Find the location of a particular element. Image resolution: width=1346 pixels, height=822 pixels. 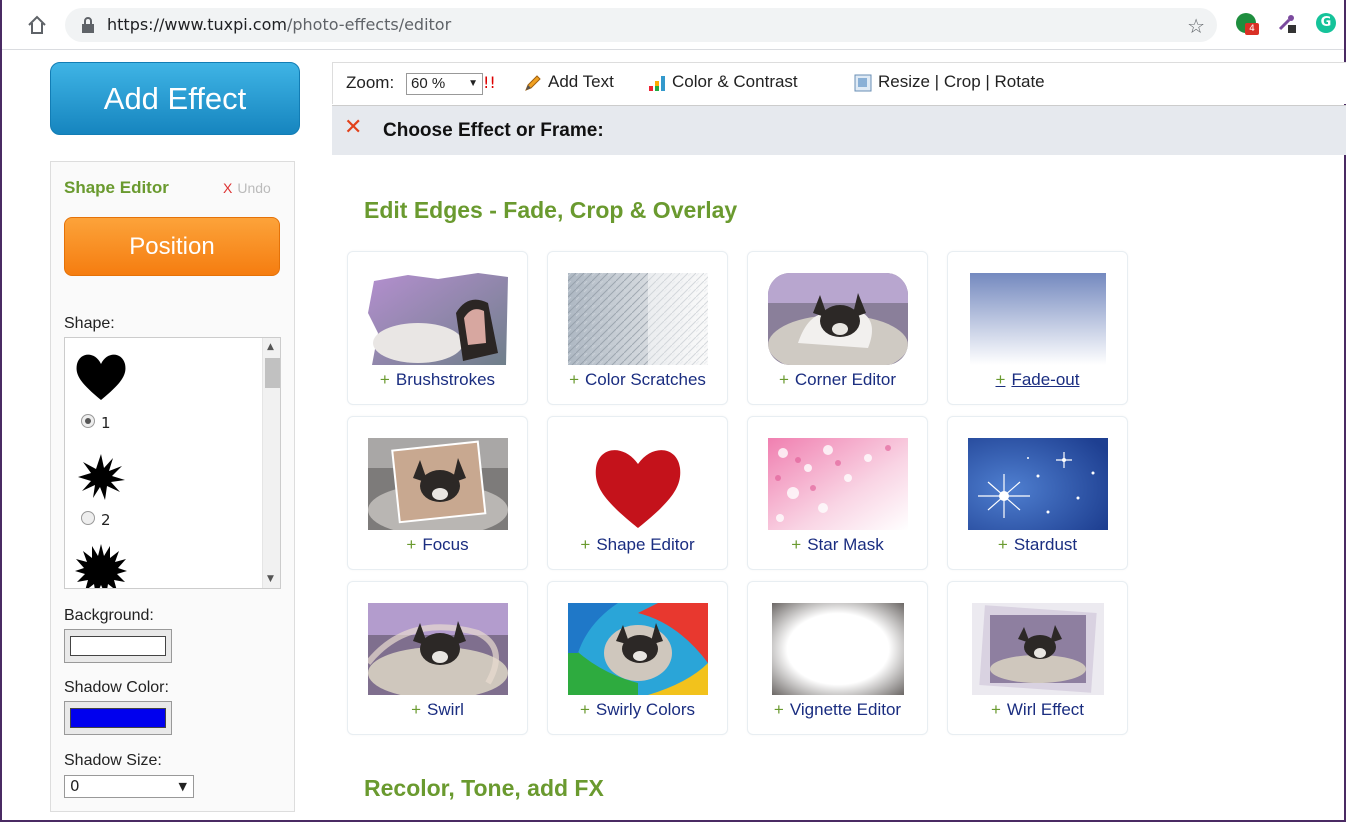

section-title-edges: Edit Edges - Fade, Crop & Overlay is located at coordinates (551, 210).